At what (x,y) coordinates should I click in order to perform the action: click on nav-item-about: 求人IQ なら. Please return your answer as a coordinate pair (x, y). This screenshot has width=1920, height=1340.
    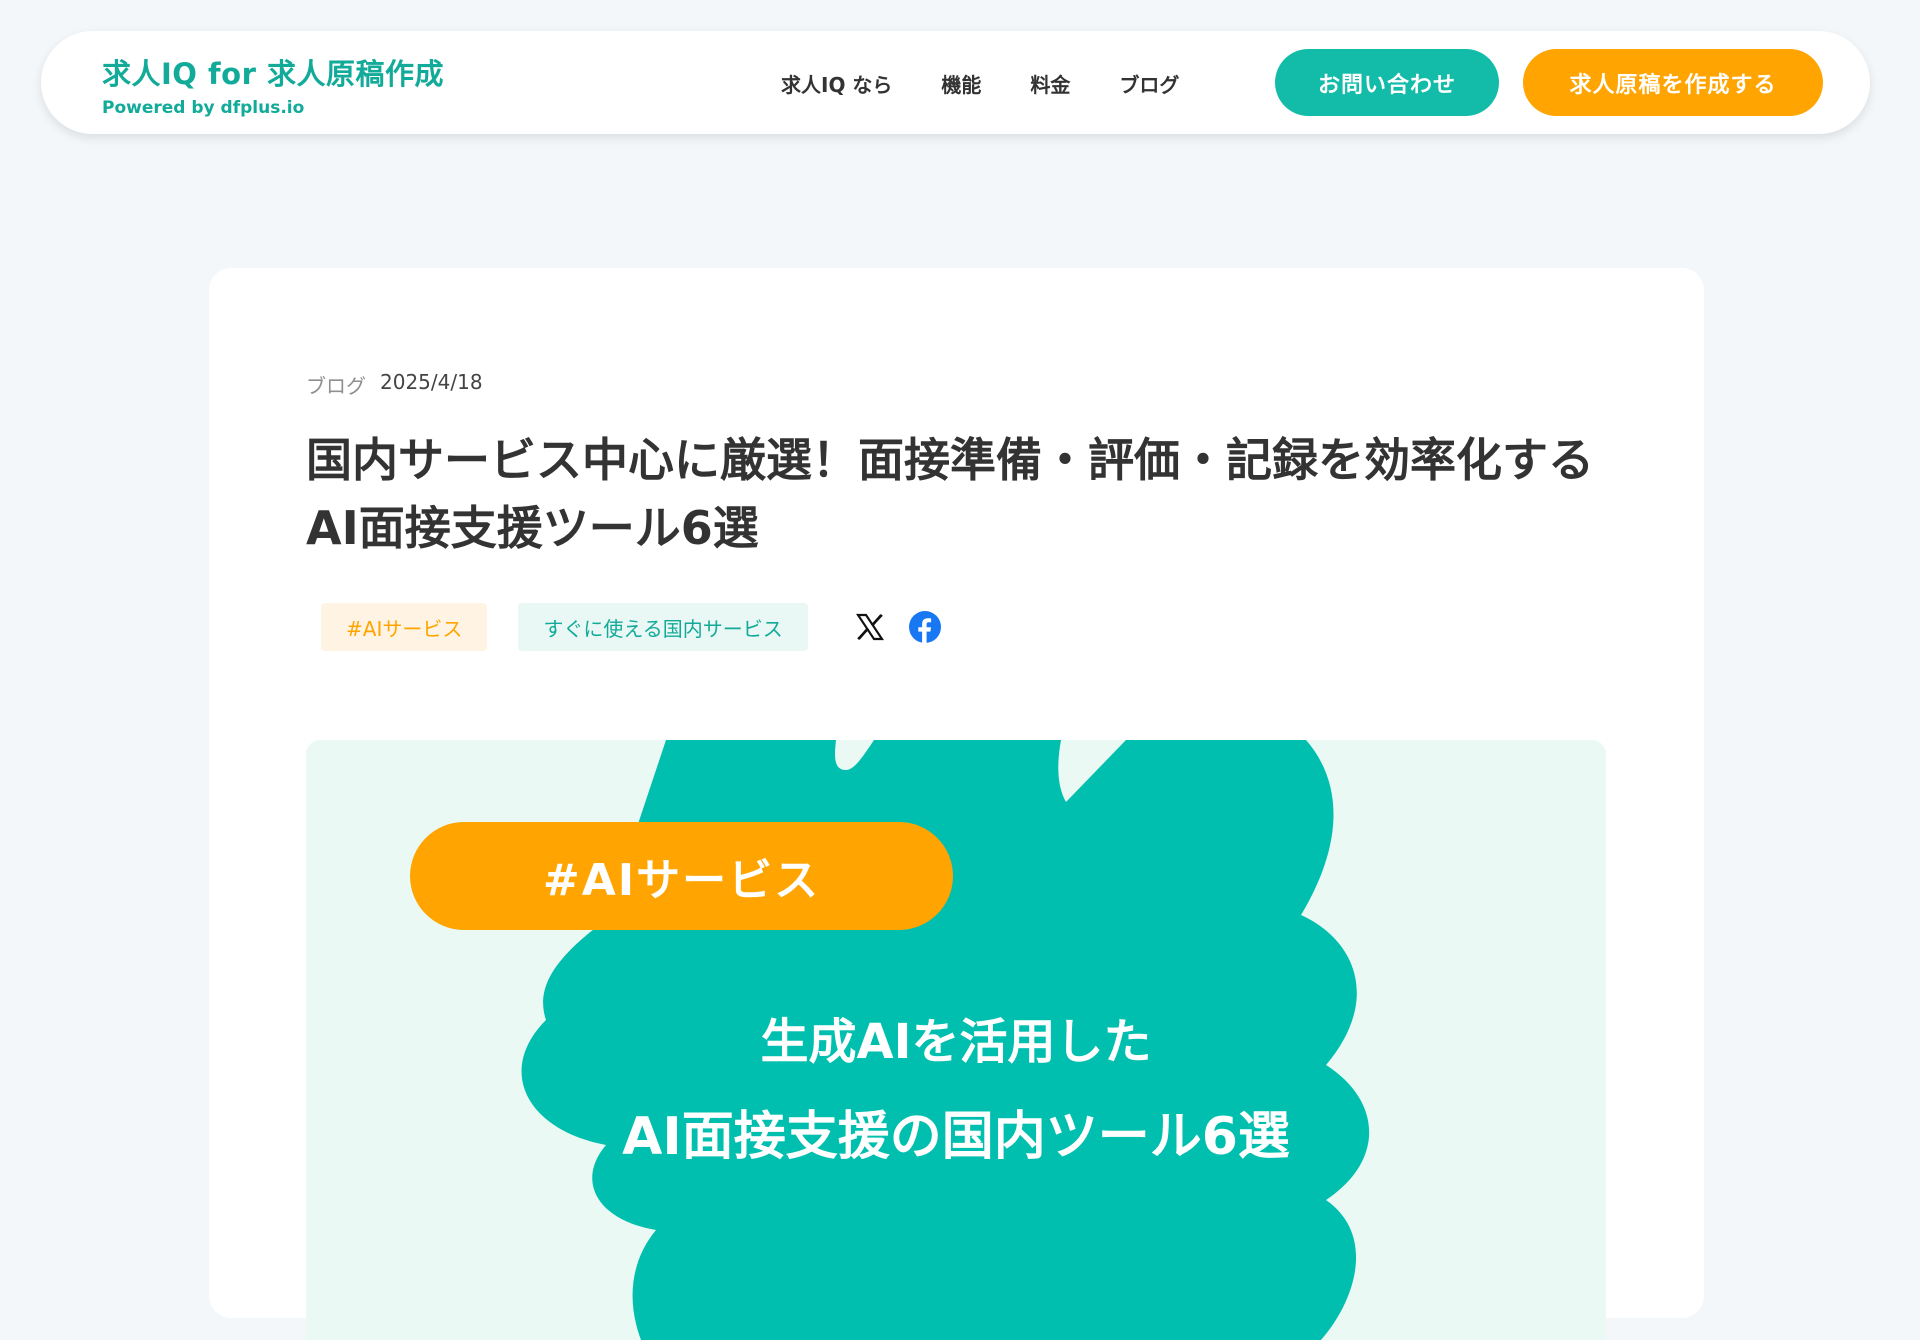
    Looking at the image, I should click on (836, 83).